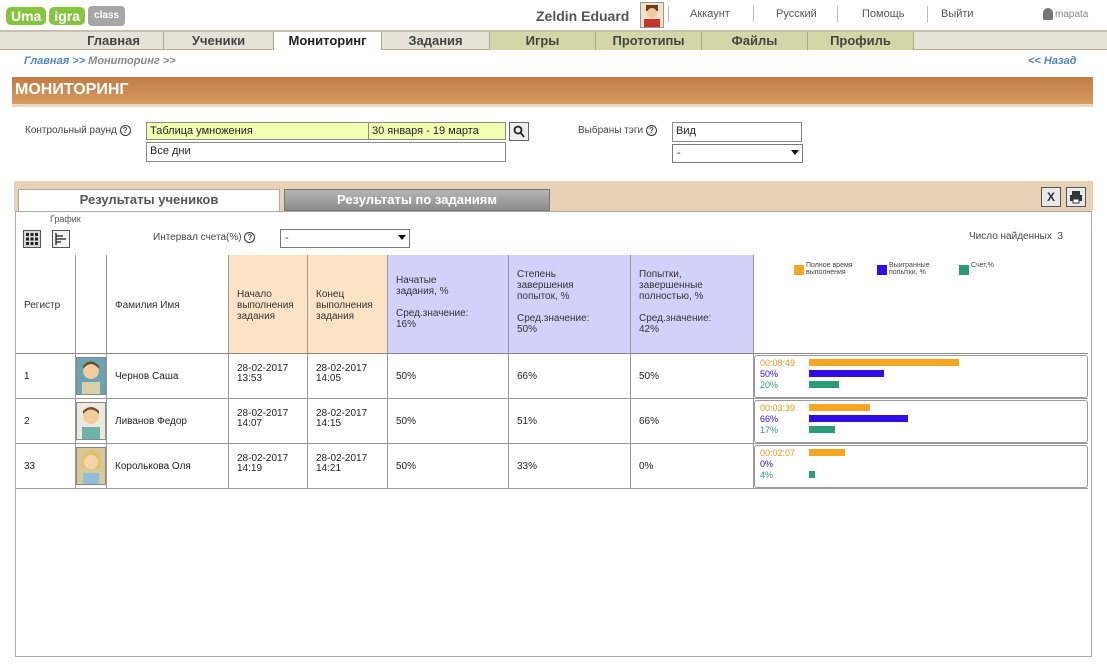 The width and height of the screenshot is (1107, 667). I want to click on cell-completion: 51%, so click(570, 421).